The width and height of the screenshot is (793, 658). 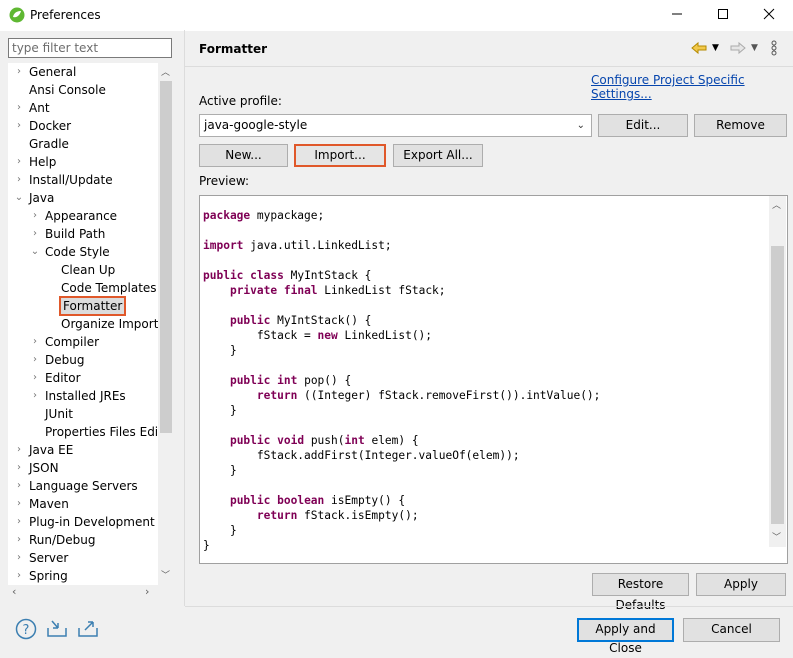 I want to click on tree-item: › Server, so click(x=83, y=558).